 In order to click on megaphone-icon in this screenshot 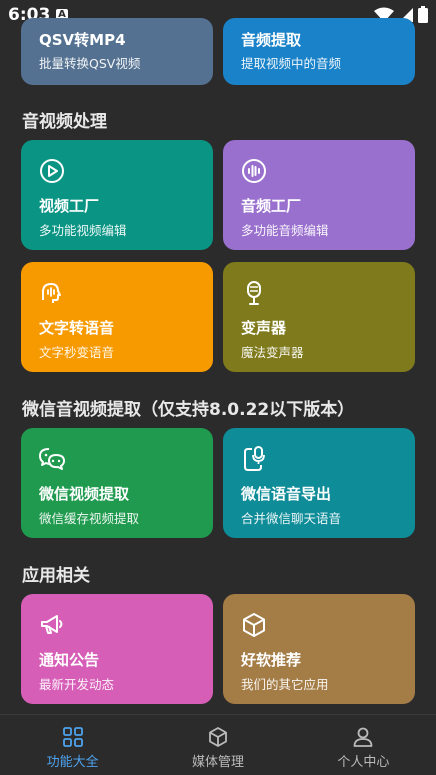, I will do `click(52, 624)`.